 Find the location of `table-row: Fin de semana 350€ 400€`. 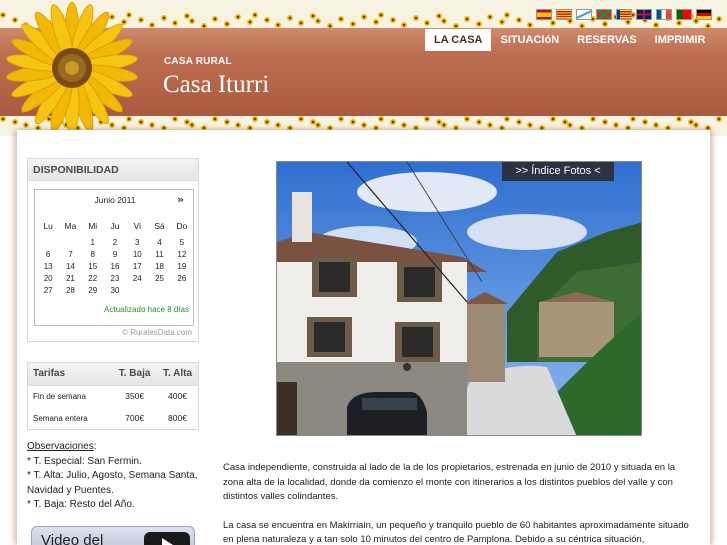

table-row: Fin de semana 350€ 400€ is located at coordinates (113, 396).